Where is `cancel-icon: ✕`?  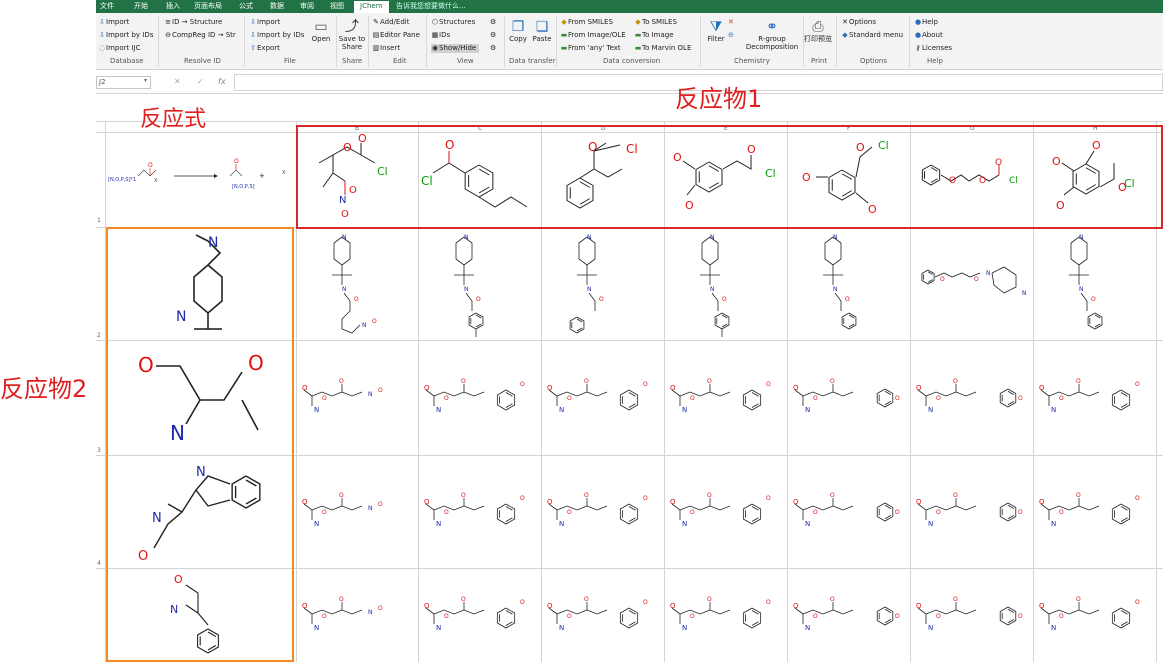
cancel-icon: ✕ is located at coordinates (177, 81).